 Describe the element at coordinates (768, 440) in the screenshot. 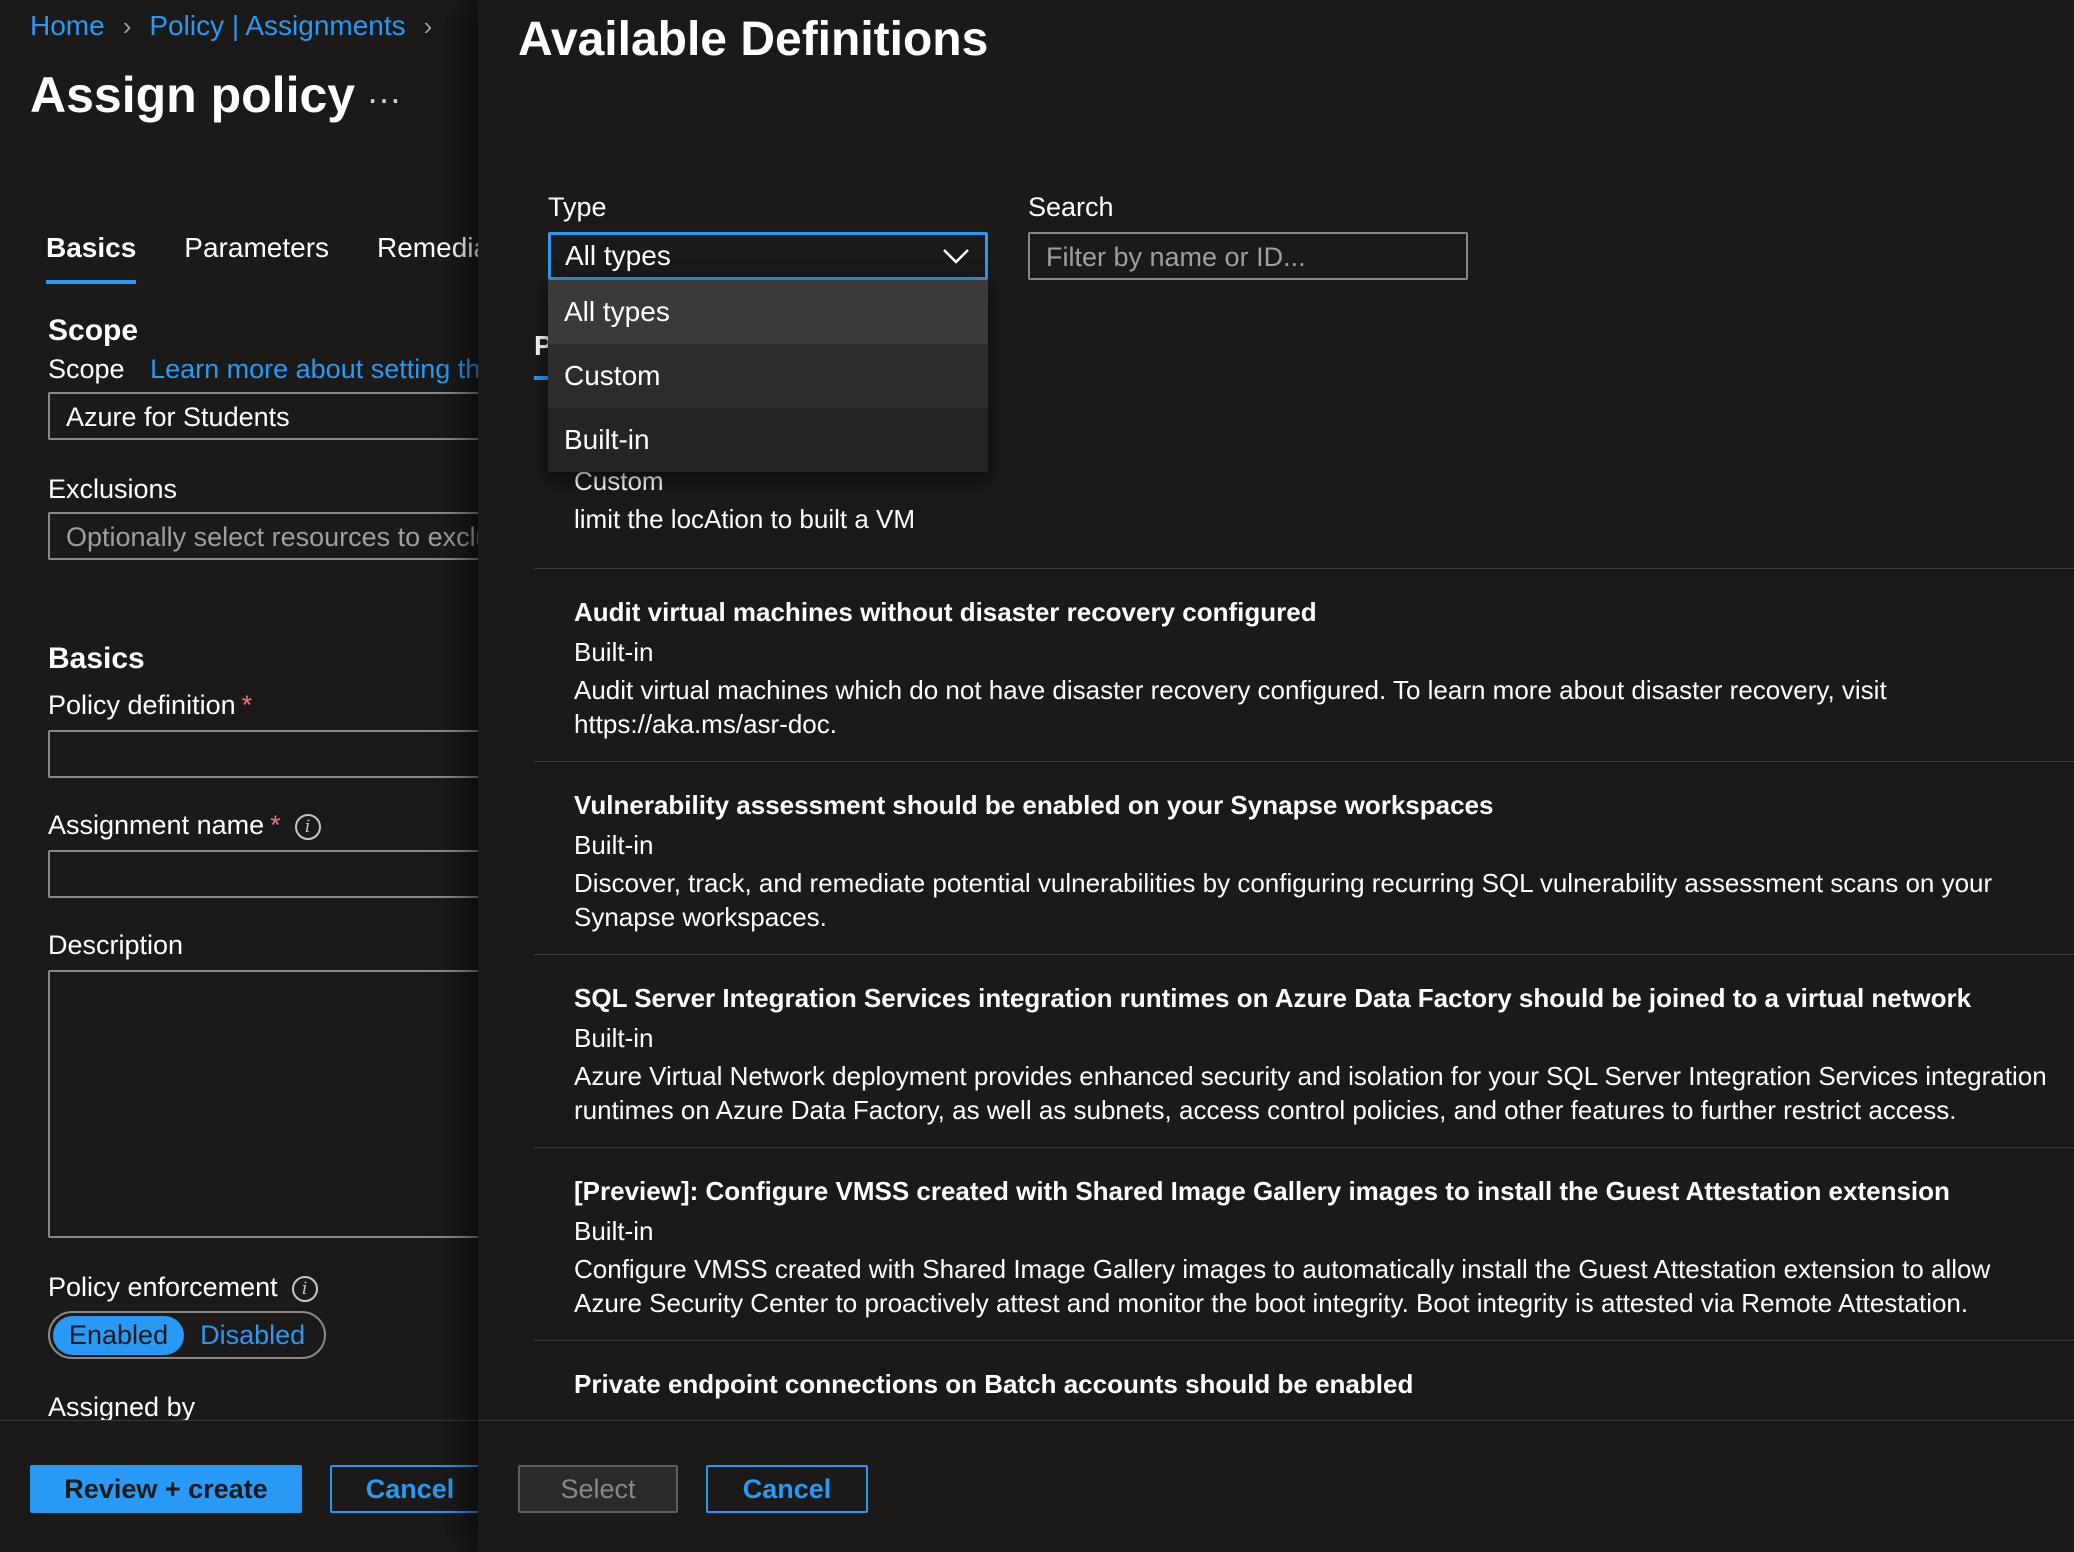

I see `type-option-builtin: Built-in` at that location.